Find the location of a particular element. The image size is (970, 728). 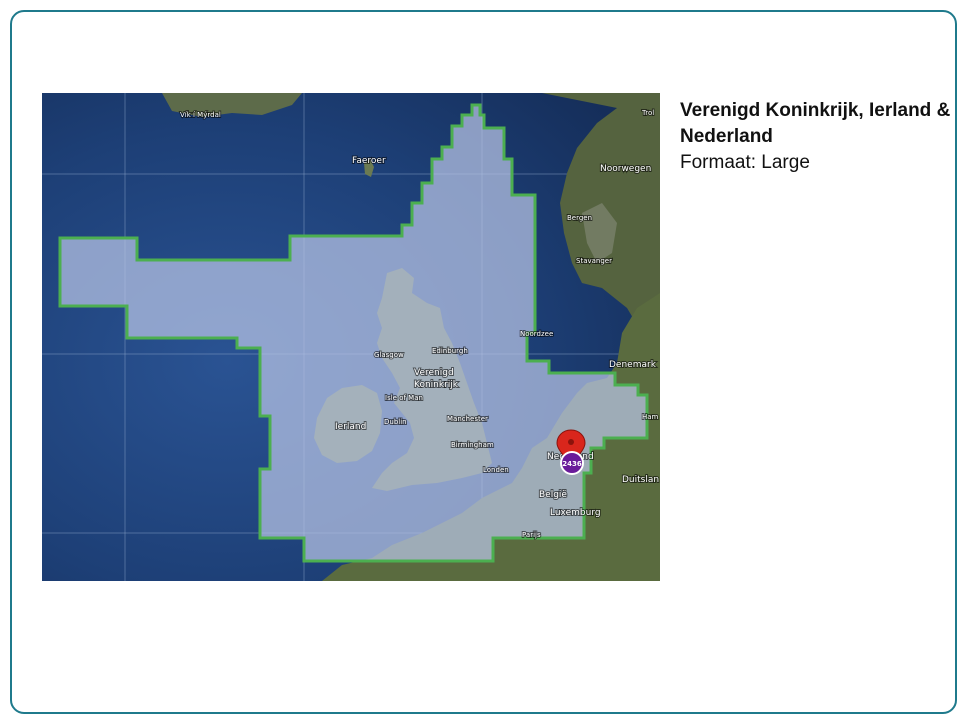

label-noorwegen: Noorwegen is located at coordinates (625, 169).